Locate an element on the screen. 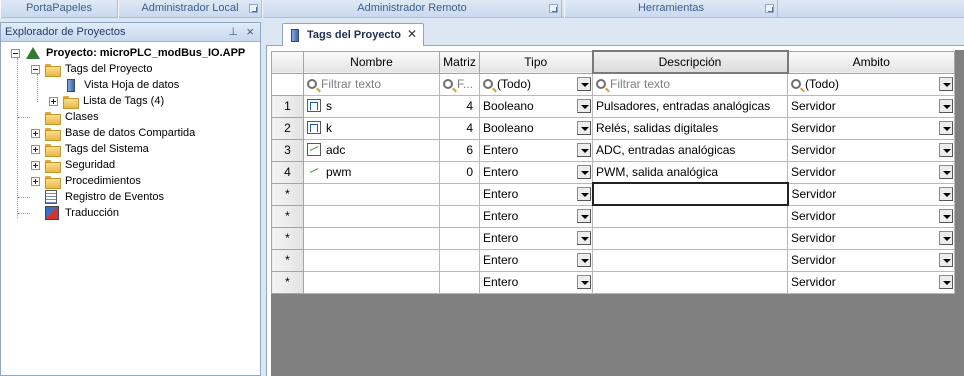  cell-nombre: k is located at coordinates (371, 128).